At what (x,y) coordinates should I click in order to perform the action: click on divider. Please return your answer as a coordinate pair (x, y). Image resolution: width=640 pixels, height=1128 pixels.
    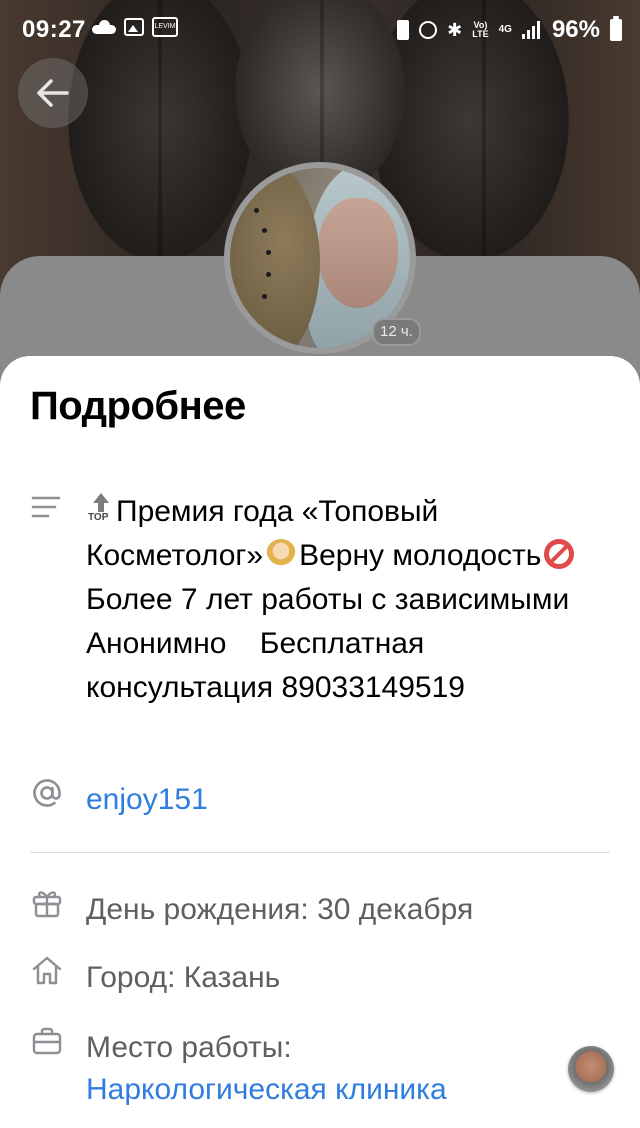
    Looking at the image, I should click on (320, 852).